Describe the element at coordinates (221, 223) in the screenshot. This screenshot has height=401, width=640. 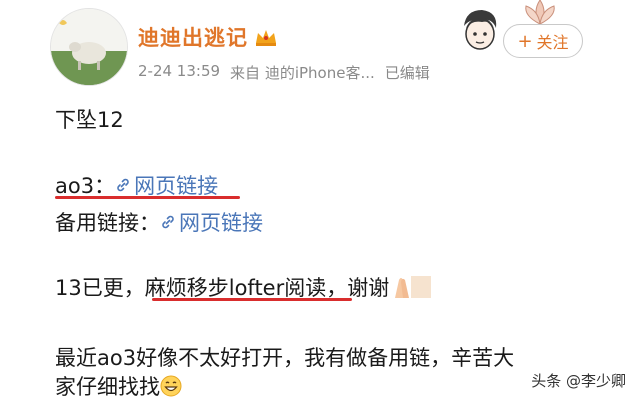
I see `backup-link-text: 网页链接` at that location.